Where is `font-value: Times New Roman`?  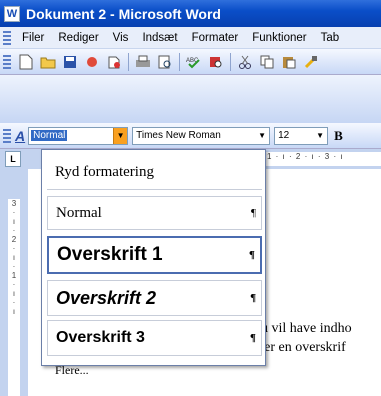
font-value: Times New Roman is located at coordinates (178, 135).